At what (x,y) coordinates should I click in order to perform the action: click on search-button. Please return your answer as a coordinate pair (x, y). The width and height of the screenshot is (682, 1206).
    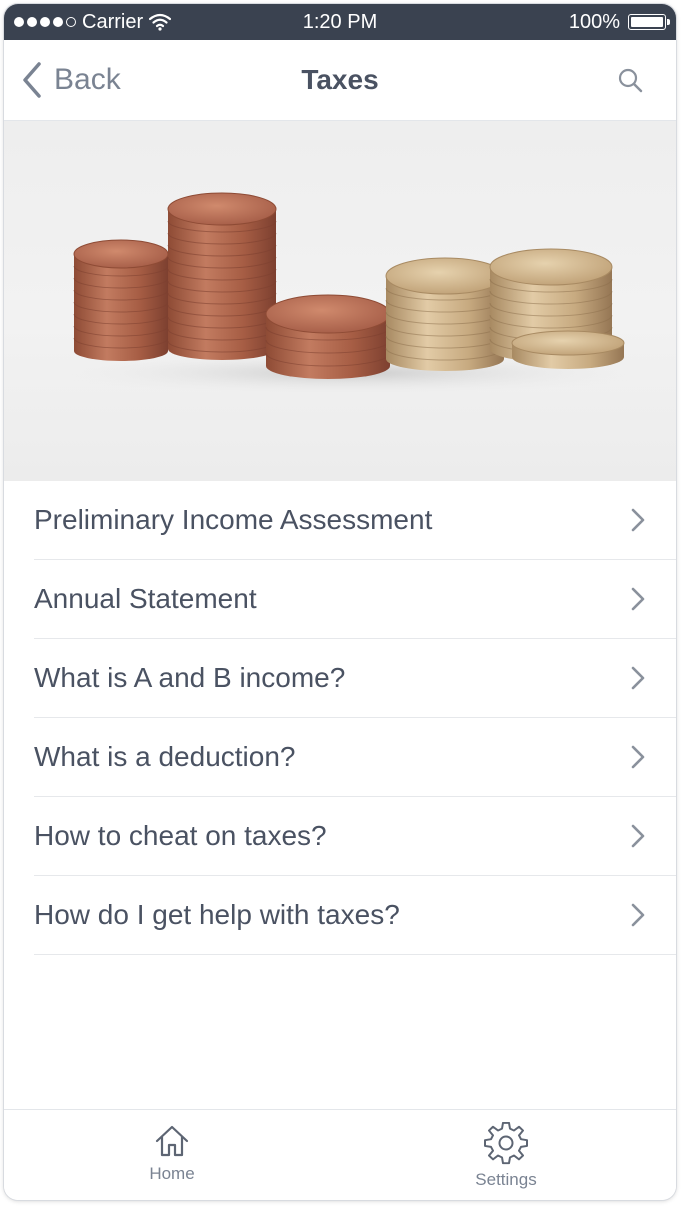
    Looking at the image, I should click on (631, 81).